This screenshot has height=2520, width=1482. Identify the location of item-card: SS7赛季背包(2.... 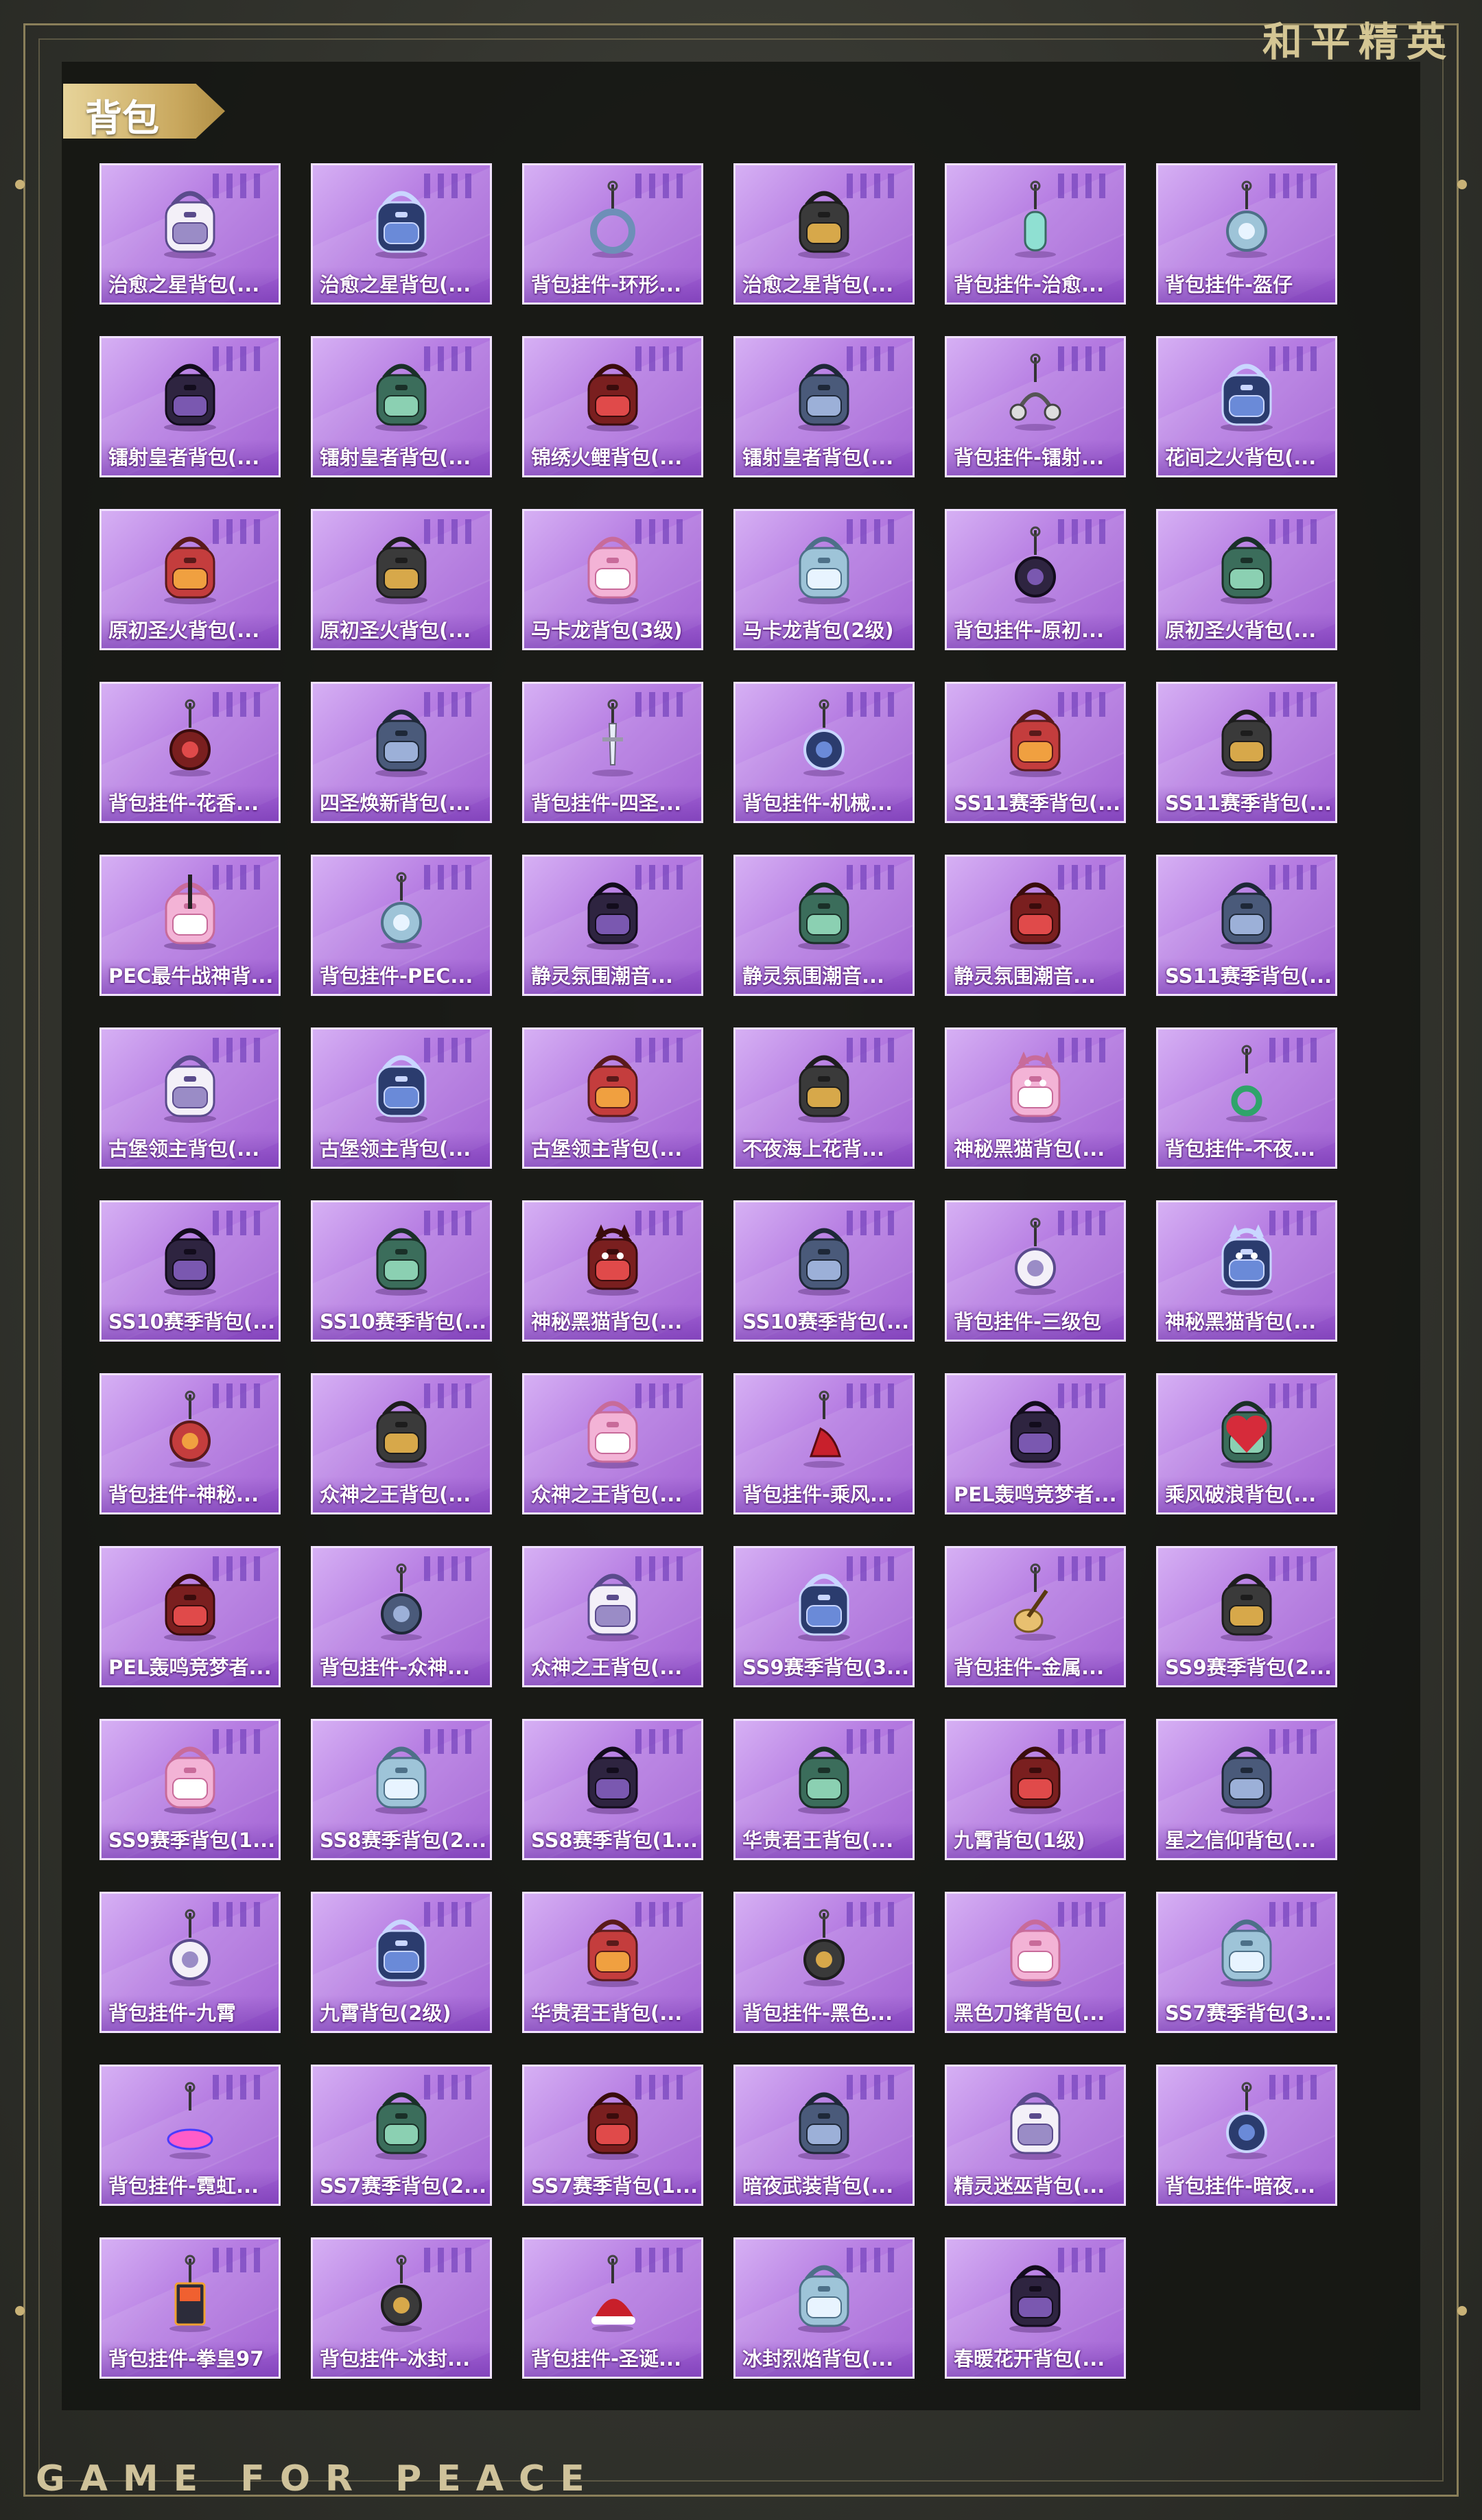
(401, 2135).